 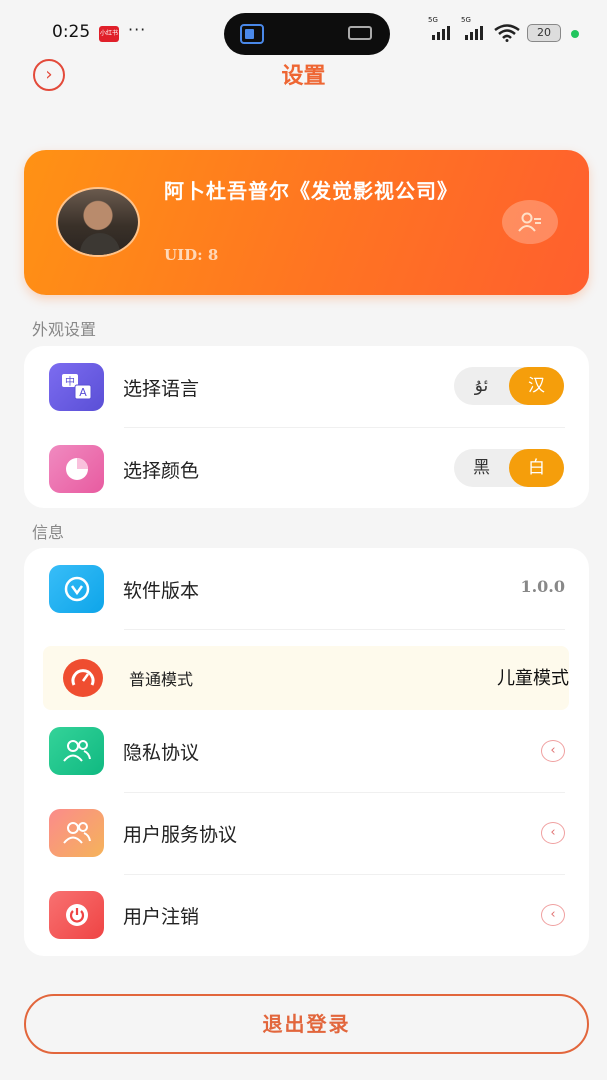 What do you see at coordinates (161, 678) in the screenshot?
I see `normal-mode-option: 普通模式` at bounding box center [161, 678].